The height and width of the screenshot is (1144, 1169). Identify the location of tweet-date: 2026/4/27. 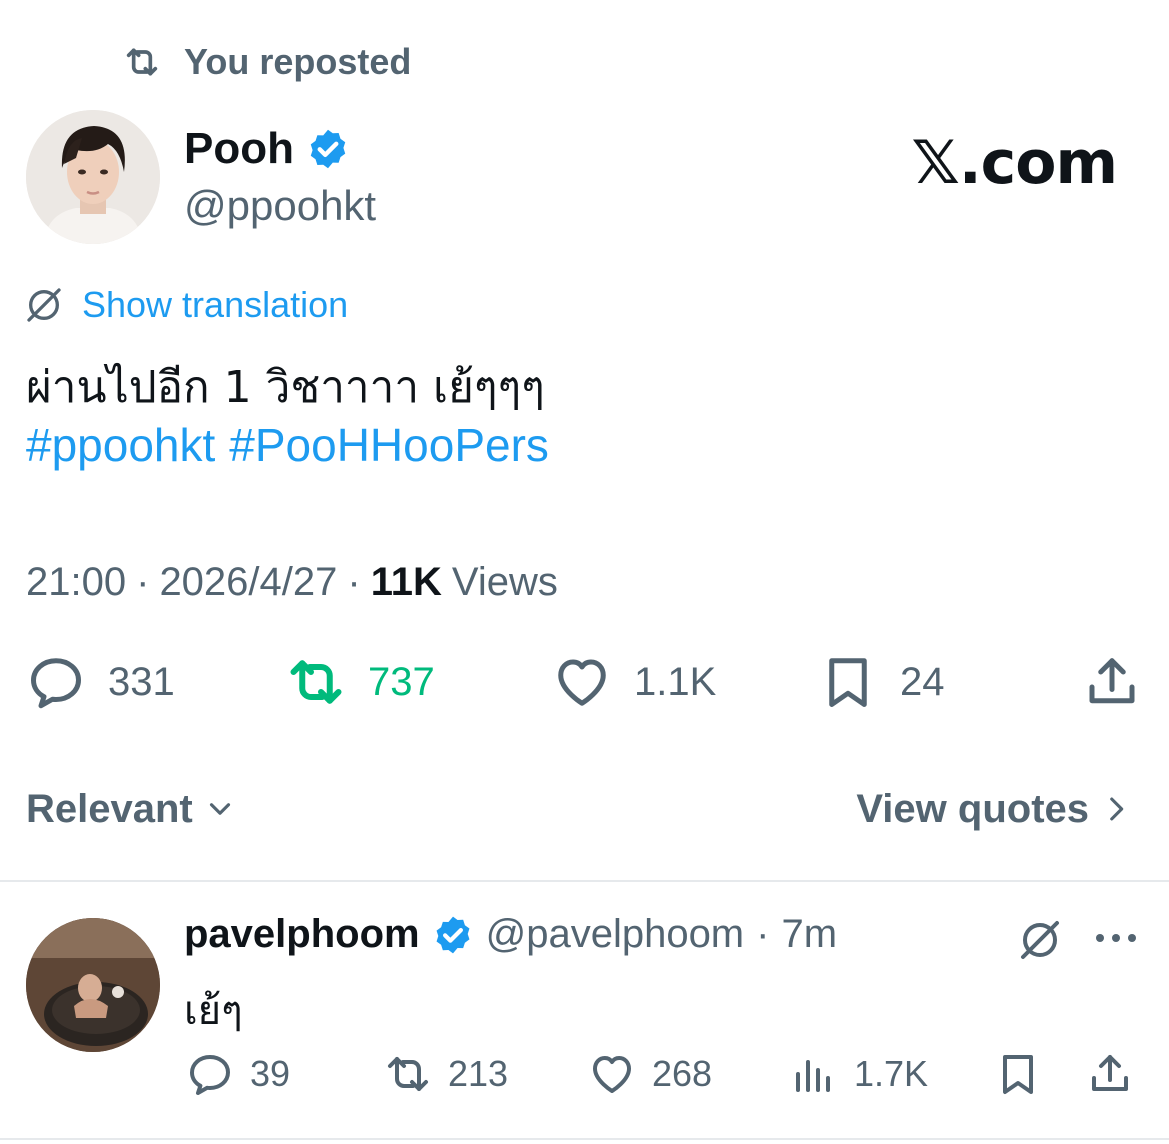
(248, 582).